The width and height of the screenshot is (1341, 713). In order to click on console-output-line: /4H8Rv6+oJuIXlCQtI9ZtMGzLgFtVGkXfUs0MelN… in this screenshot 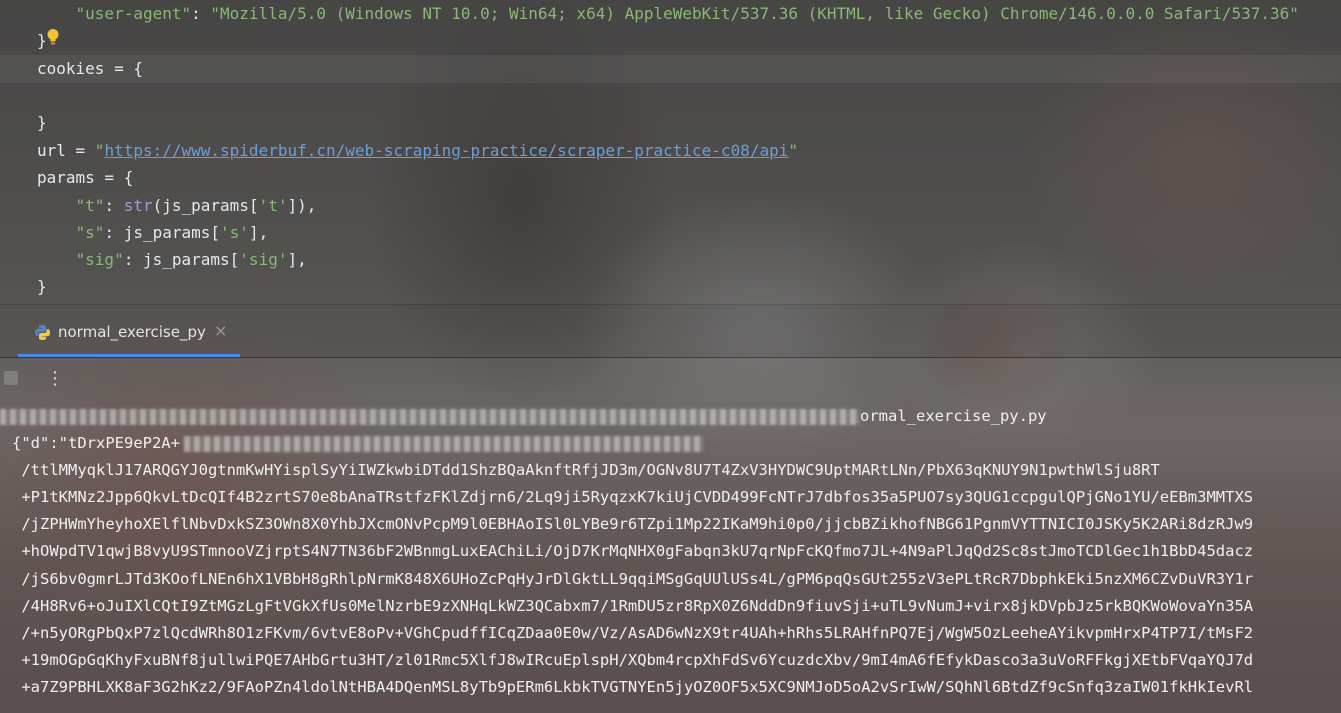, I will do `click(633, 605)`.